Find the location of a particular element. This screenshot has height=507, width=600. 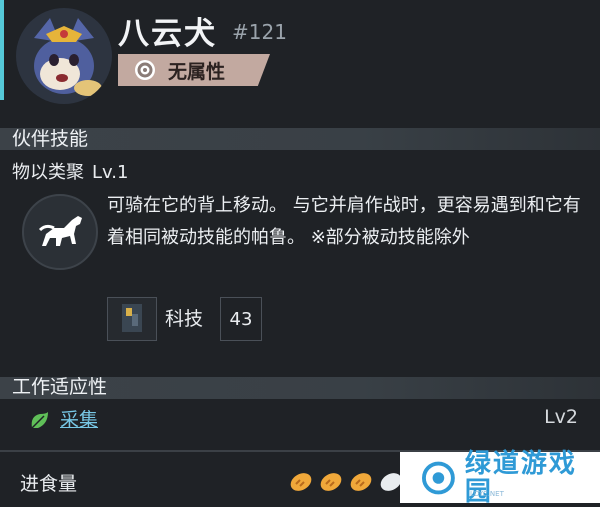

element-badge: 无属性 is located at coordinates (194, 70).